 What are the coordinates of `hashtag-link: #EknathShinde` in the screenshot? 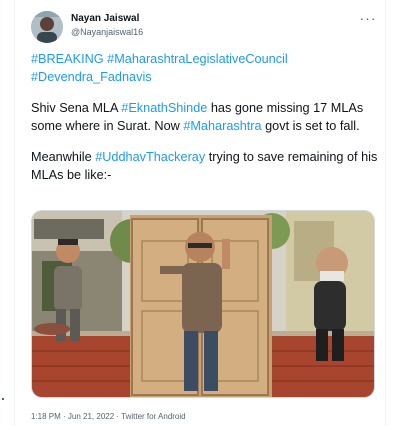 It's located at (164, 108).